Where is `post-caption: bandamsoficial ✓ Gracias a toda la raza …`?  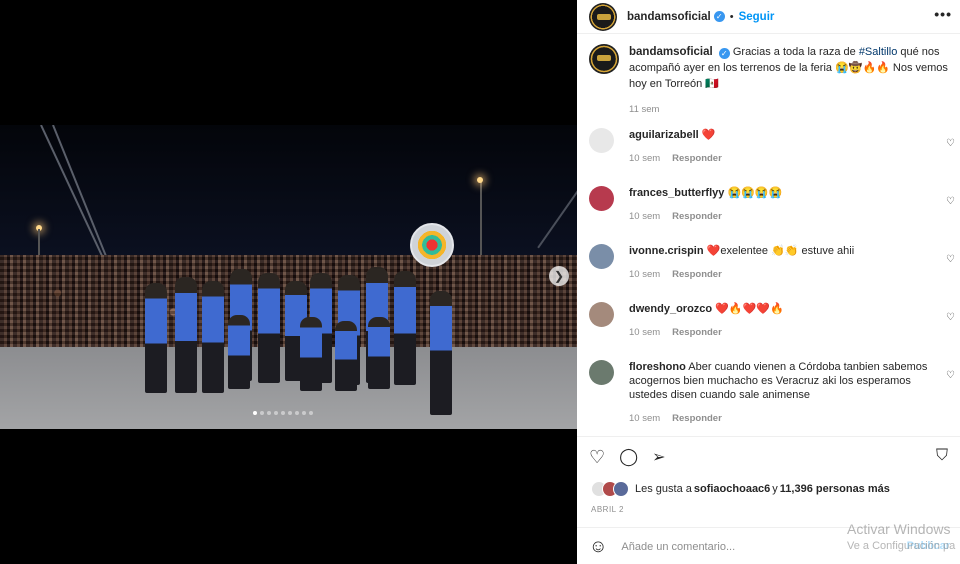
post-caption: bandamsoficial ✓ Gracias a toda la raza … is located at coordinates (769, 81).